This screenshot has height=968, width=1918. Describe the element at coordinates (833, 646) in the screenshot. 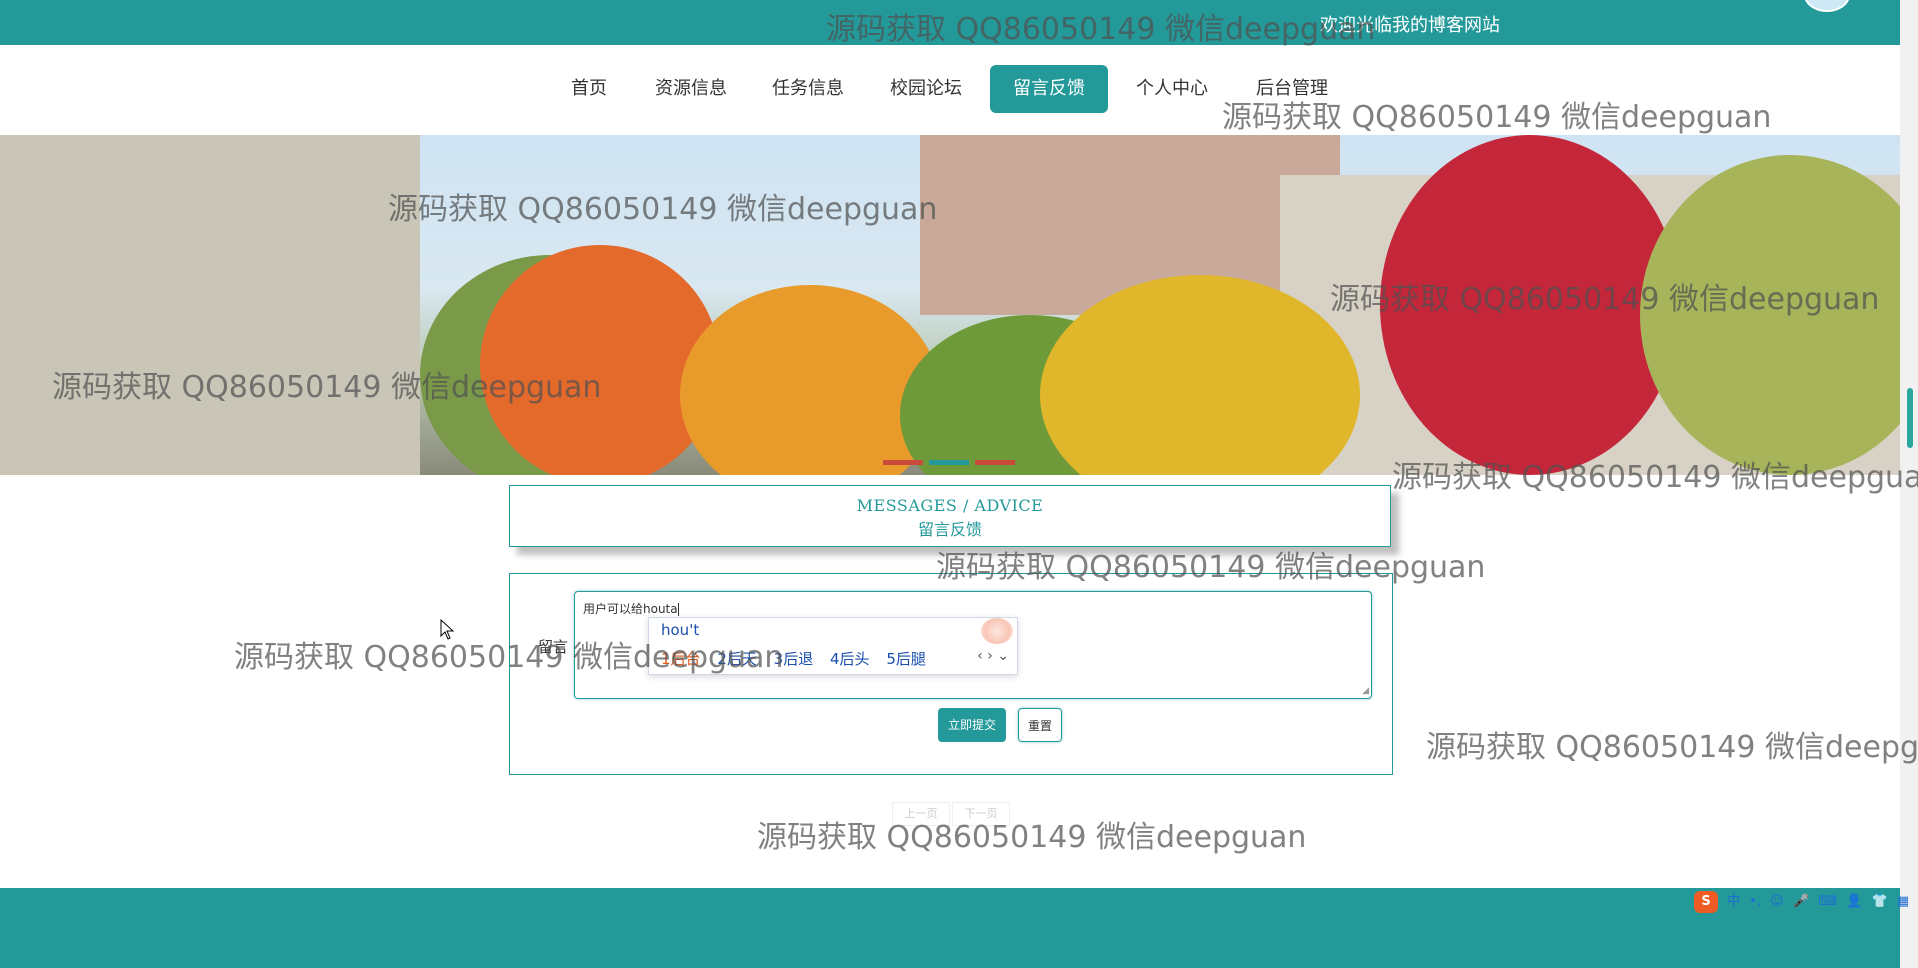

I see `ime-candidate-popup: hou't 1后台 2后天 3后退 4后头 5后腿 ‹ › ⌄` at that location.